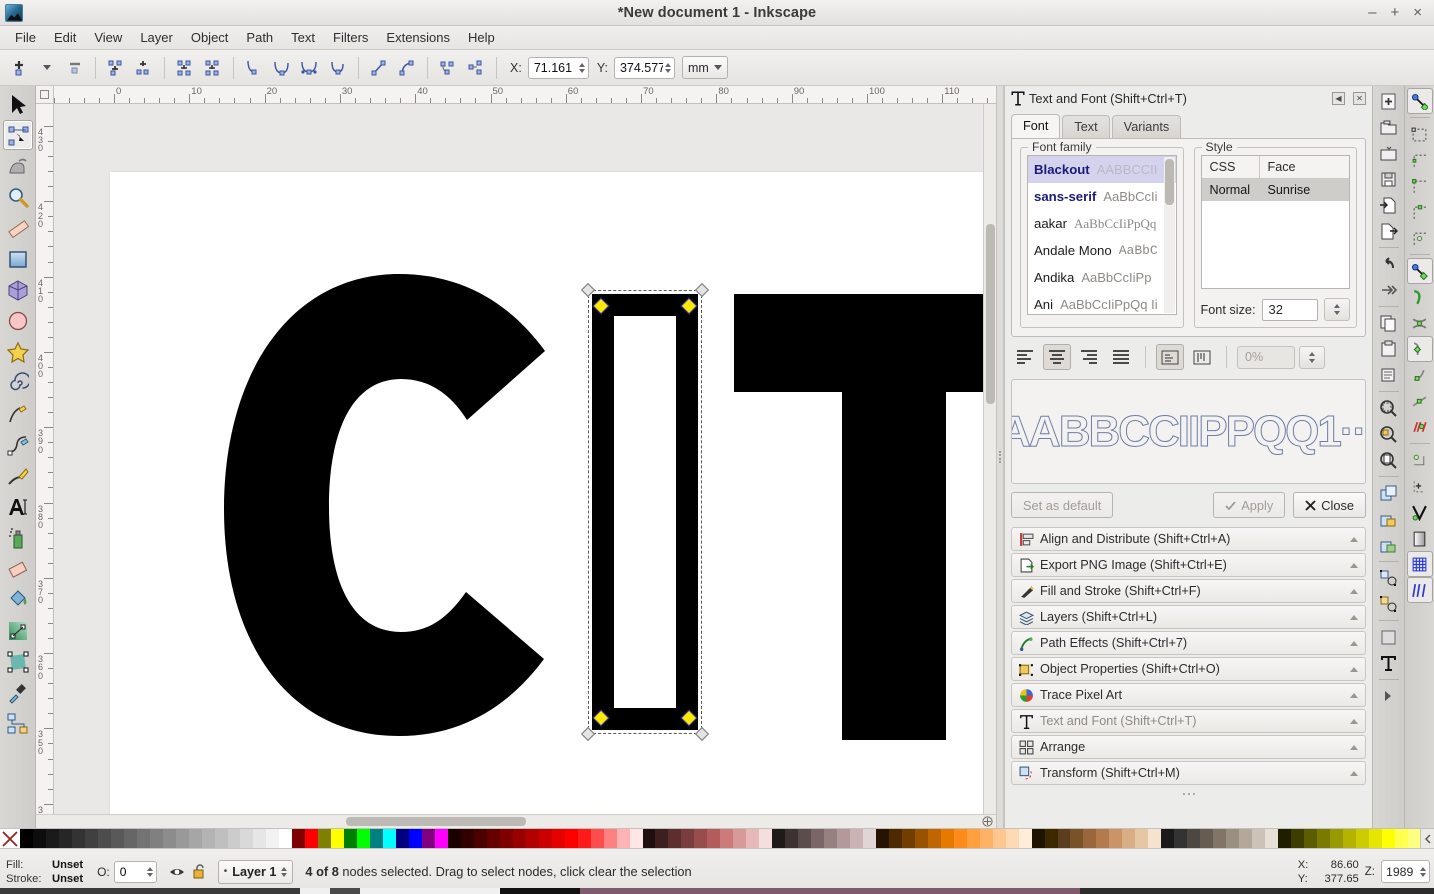 This screenshot has height=894, width=1434. What do you see at coordinates (18, 693) in the screenshot?
I see `dropper-tool` at bounding box center [18, 693].